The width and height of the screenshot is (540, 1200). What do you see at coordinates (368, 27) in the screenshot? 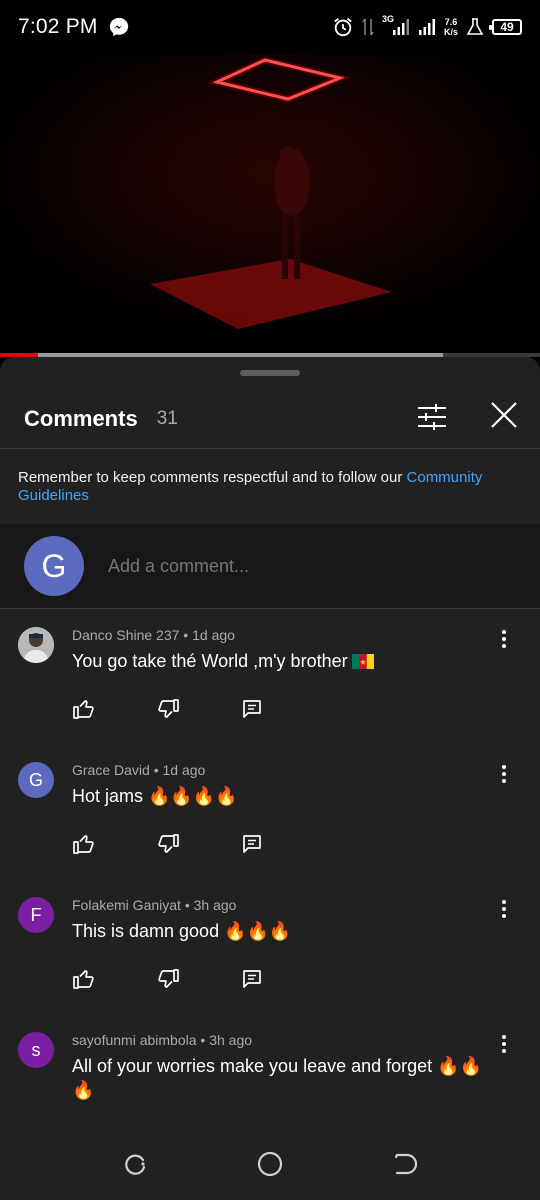
I see `data-arrows-icon` at bounding box center [368, 27].